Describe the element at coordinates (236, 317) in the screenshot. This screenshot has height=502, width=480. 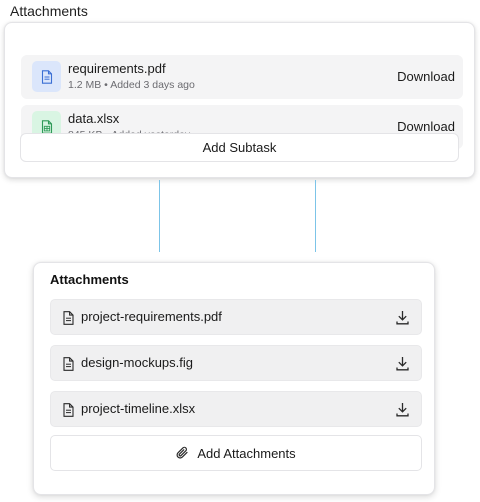
I see `attachment-item: project-requirements.pdf` at that location.